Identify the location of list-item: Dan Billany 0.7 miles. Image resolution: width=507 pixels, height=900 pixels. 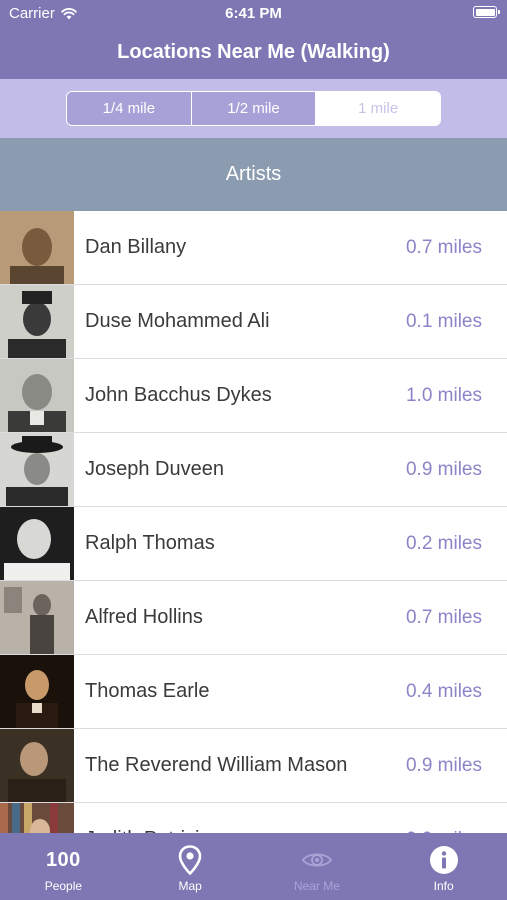
(253, 248).